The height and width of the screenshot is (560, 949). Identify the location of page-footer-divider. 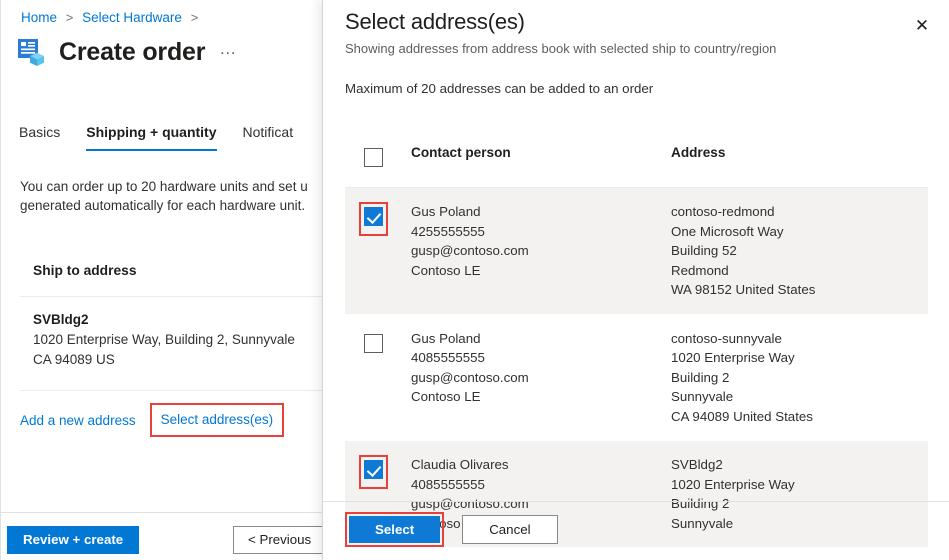
(165, 512).